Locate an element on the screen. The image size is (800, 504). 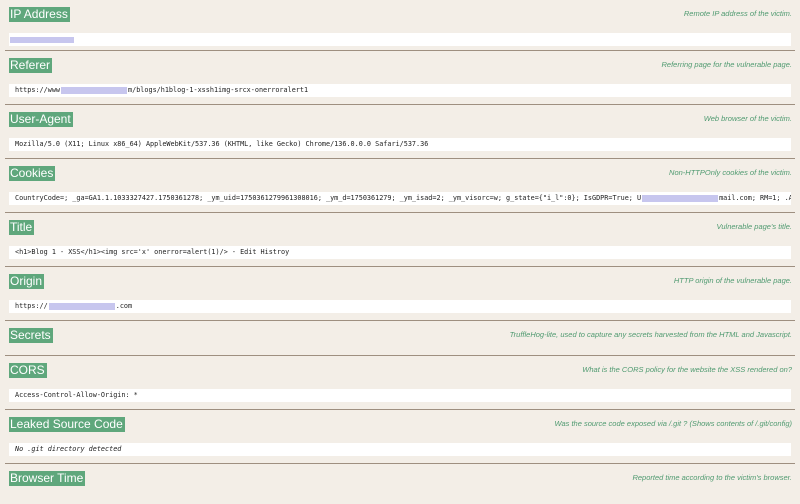
section-label: User-Agent is located at coordinates (41, 119).